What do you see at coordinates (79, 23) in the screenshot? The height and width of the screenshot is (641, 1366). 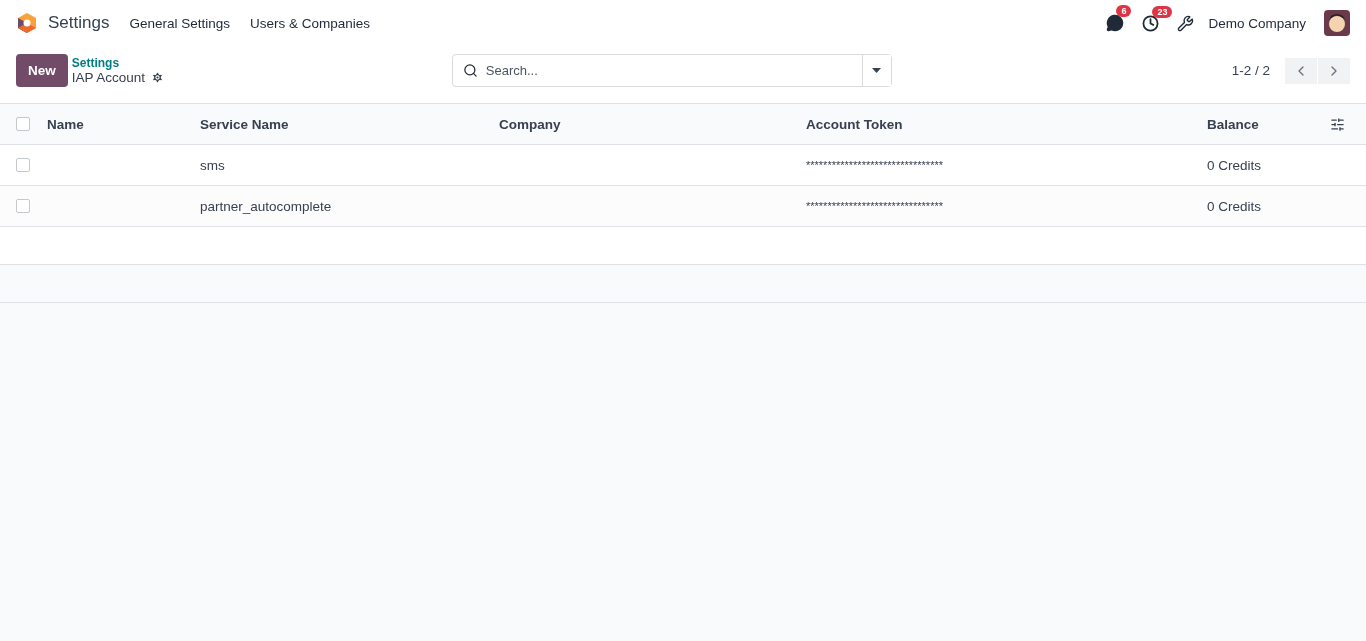 I see `app-name: Settings` at bounding box center [79, 23].